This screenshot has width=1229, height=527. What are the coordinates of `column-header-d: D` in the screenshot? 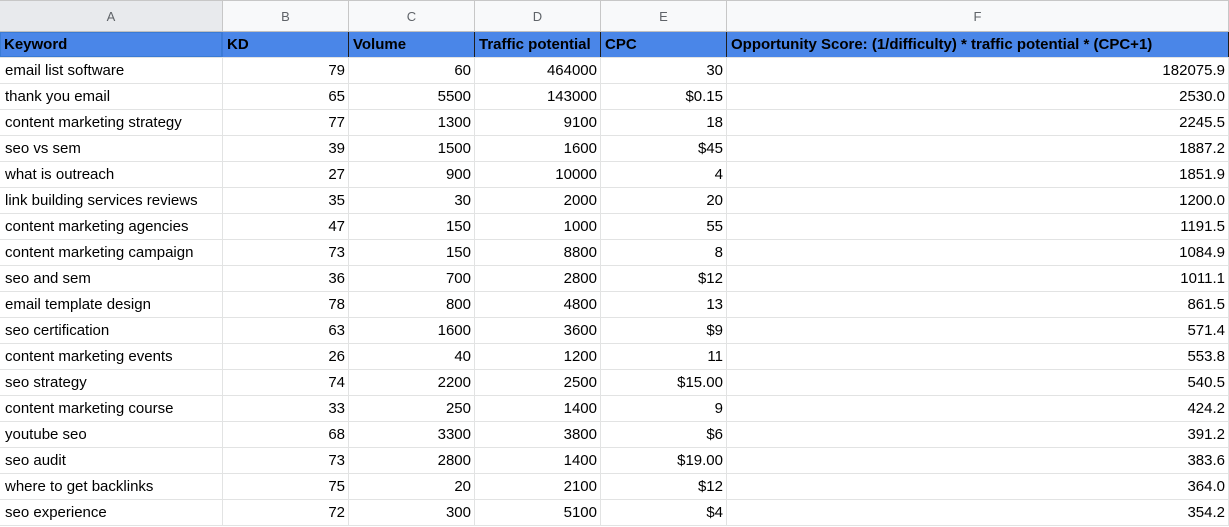 It's located at (538, 16).